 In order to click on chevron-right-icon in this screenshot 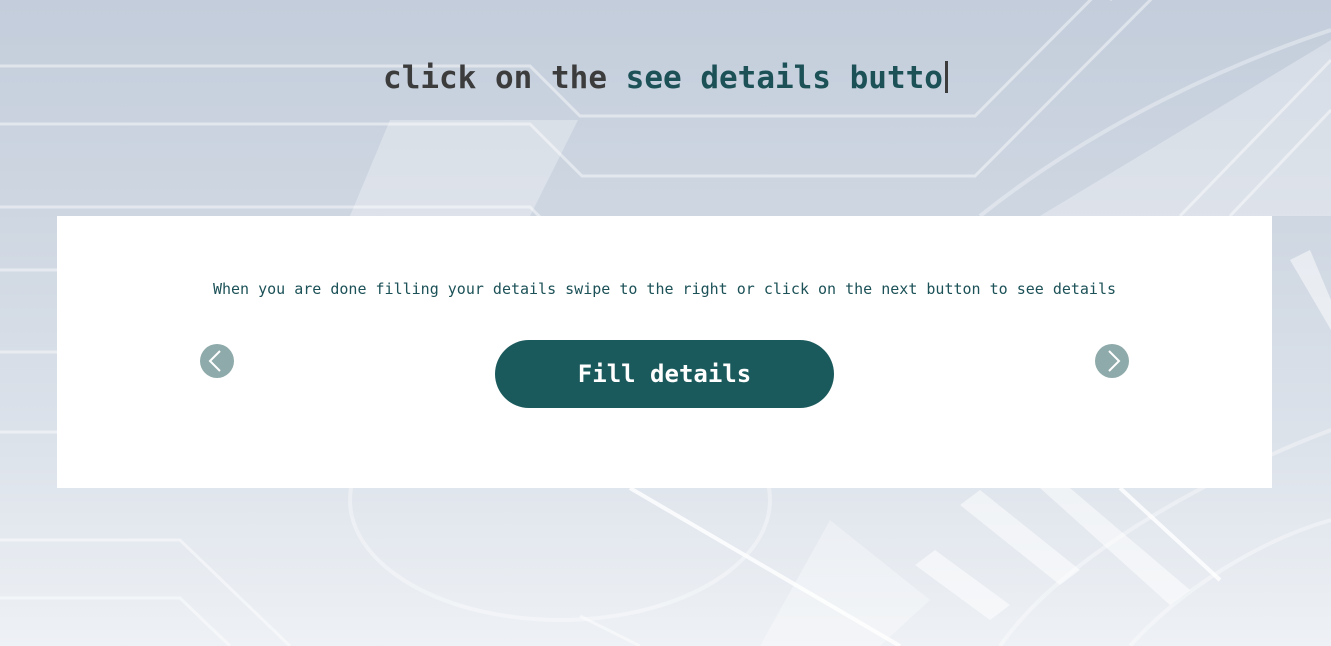, I will do `click(1114, 361)`.